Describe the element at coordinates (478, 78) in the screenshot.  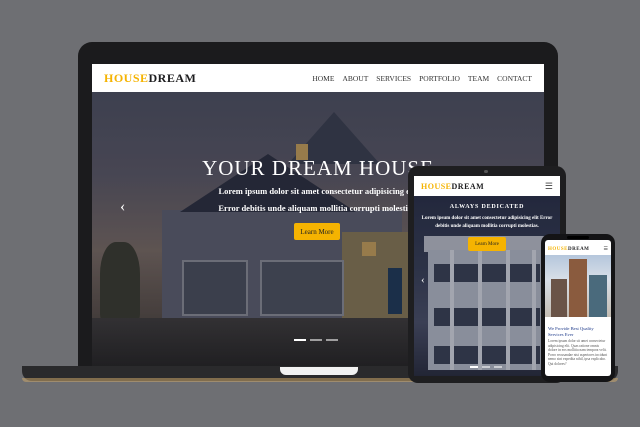
I see `nav-team: TEAM` at that location.